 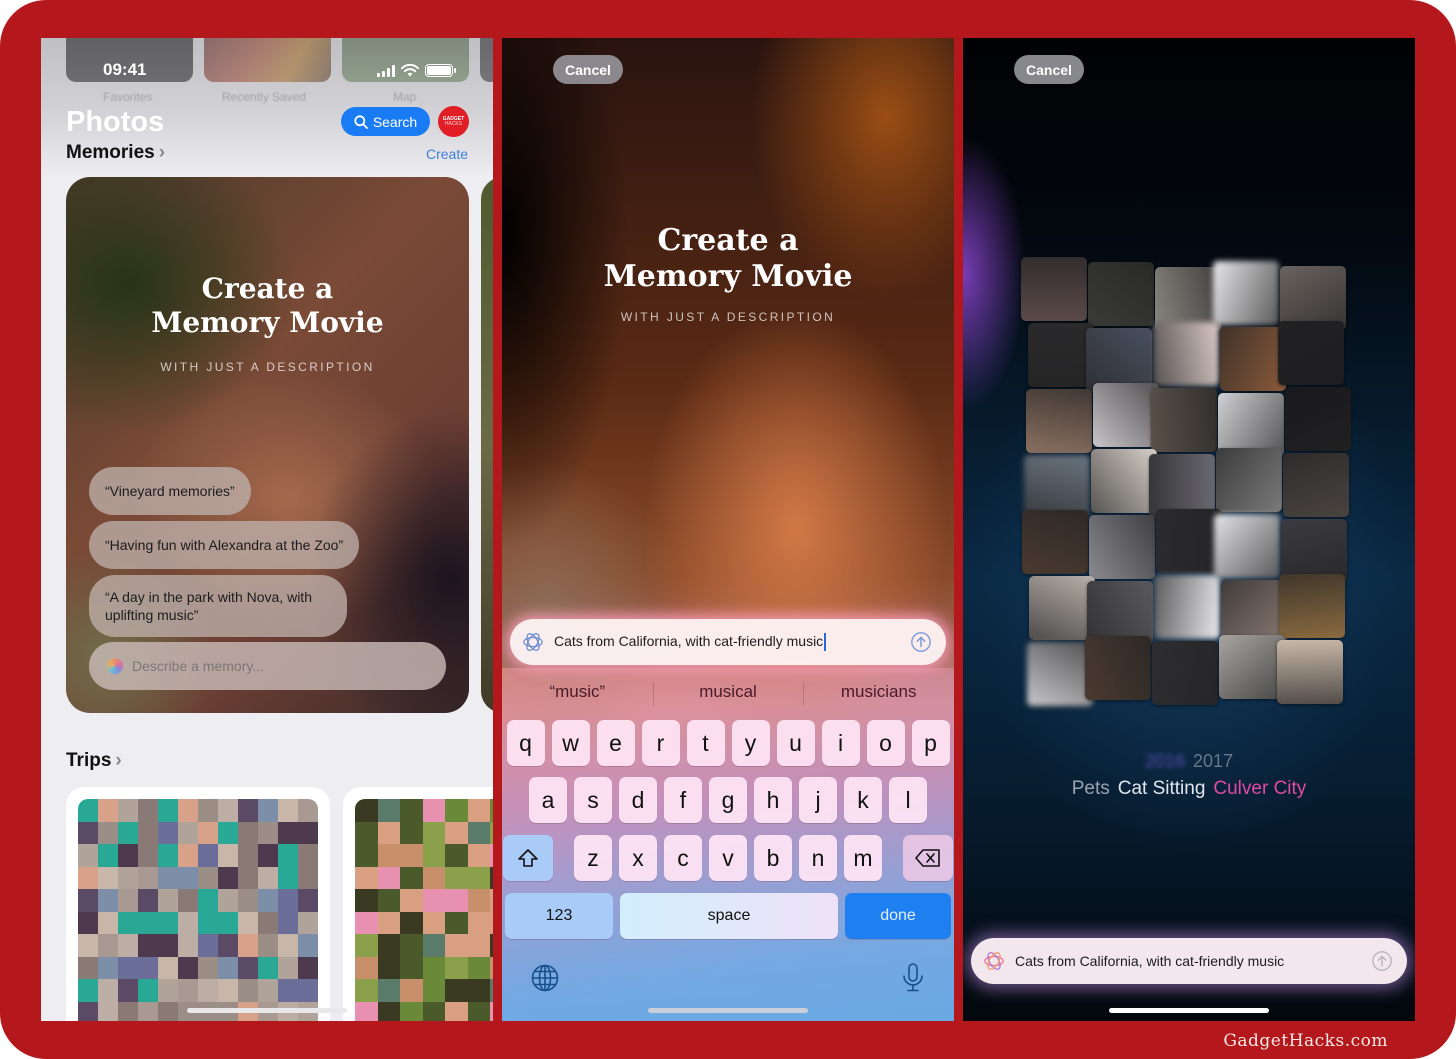 What do you see at coordinates (638, 858) in the screenshot?
I see `letter-key: x` at bounding box center [638, 858].